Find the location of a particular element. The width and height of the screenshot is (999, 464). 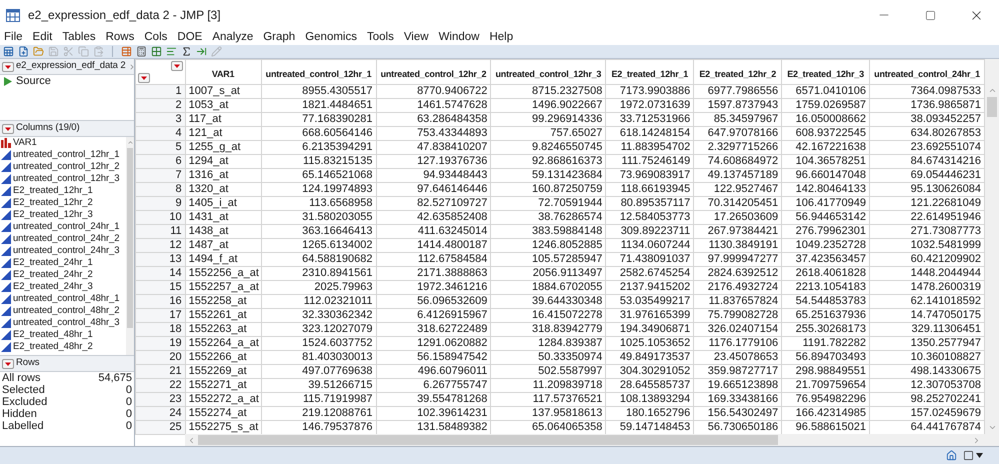

menu-item: Rows is located at coordinates (120, 37).